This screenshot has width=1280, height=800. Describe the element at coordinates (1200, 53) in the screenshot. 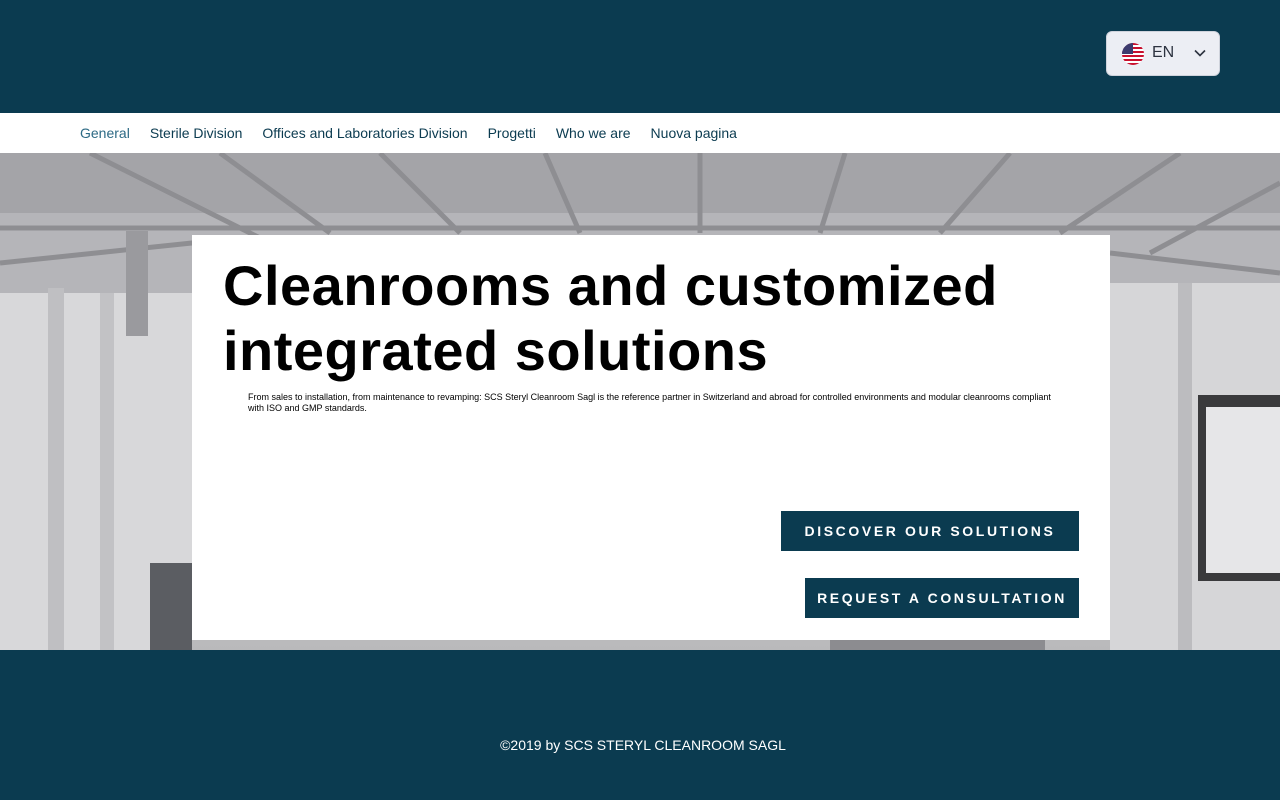

I see `chevron-down-icon` at that location.